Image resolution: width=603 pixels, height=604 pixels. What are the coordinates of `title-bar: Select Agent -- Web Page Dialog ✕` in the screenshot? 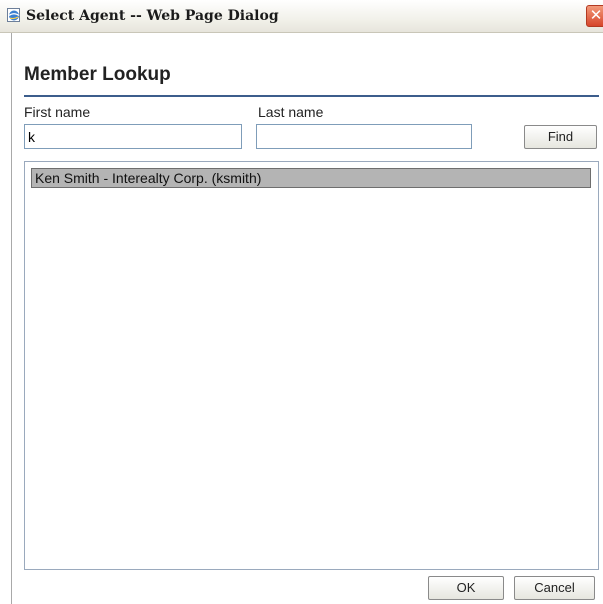 It's located at (301, 16).